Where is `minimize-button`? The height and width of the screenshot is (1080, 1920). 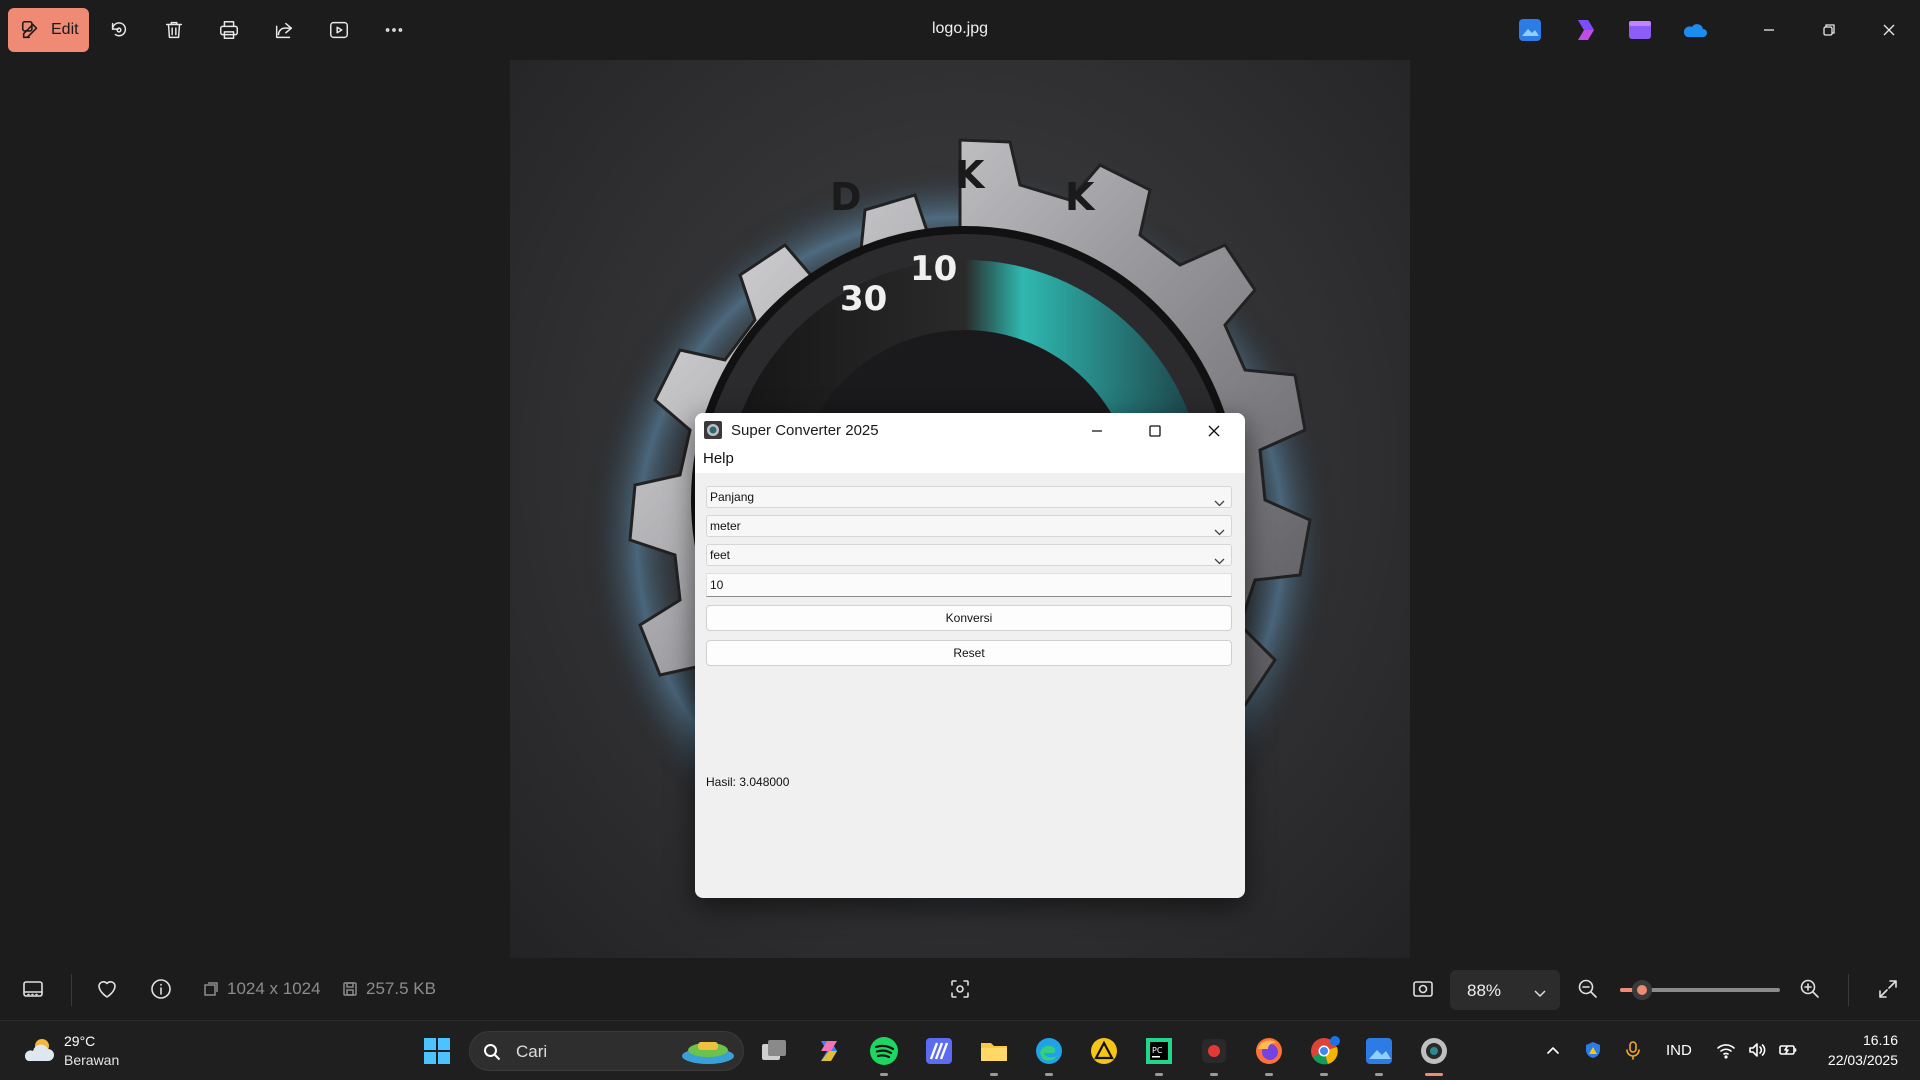
minimize-button is located at coordinates (1769, 30).